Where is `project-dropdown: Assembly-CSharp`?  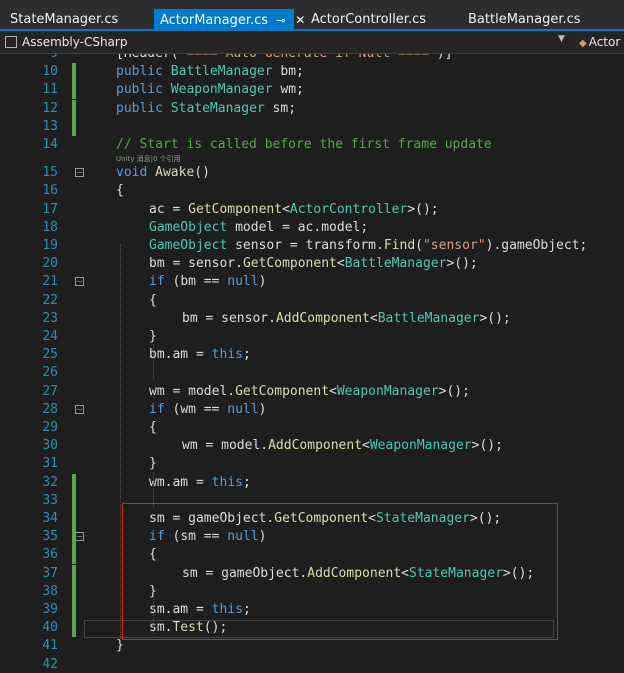 project-dropdown: Assembly-CSharp is located at coordinates (295, 42).